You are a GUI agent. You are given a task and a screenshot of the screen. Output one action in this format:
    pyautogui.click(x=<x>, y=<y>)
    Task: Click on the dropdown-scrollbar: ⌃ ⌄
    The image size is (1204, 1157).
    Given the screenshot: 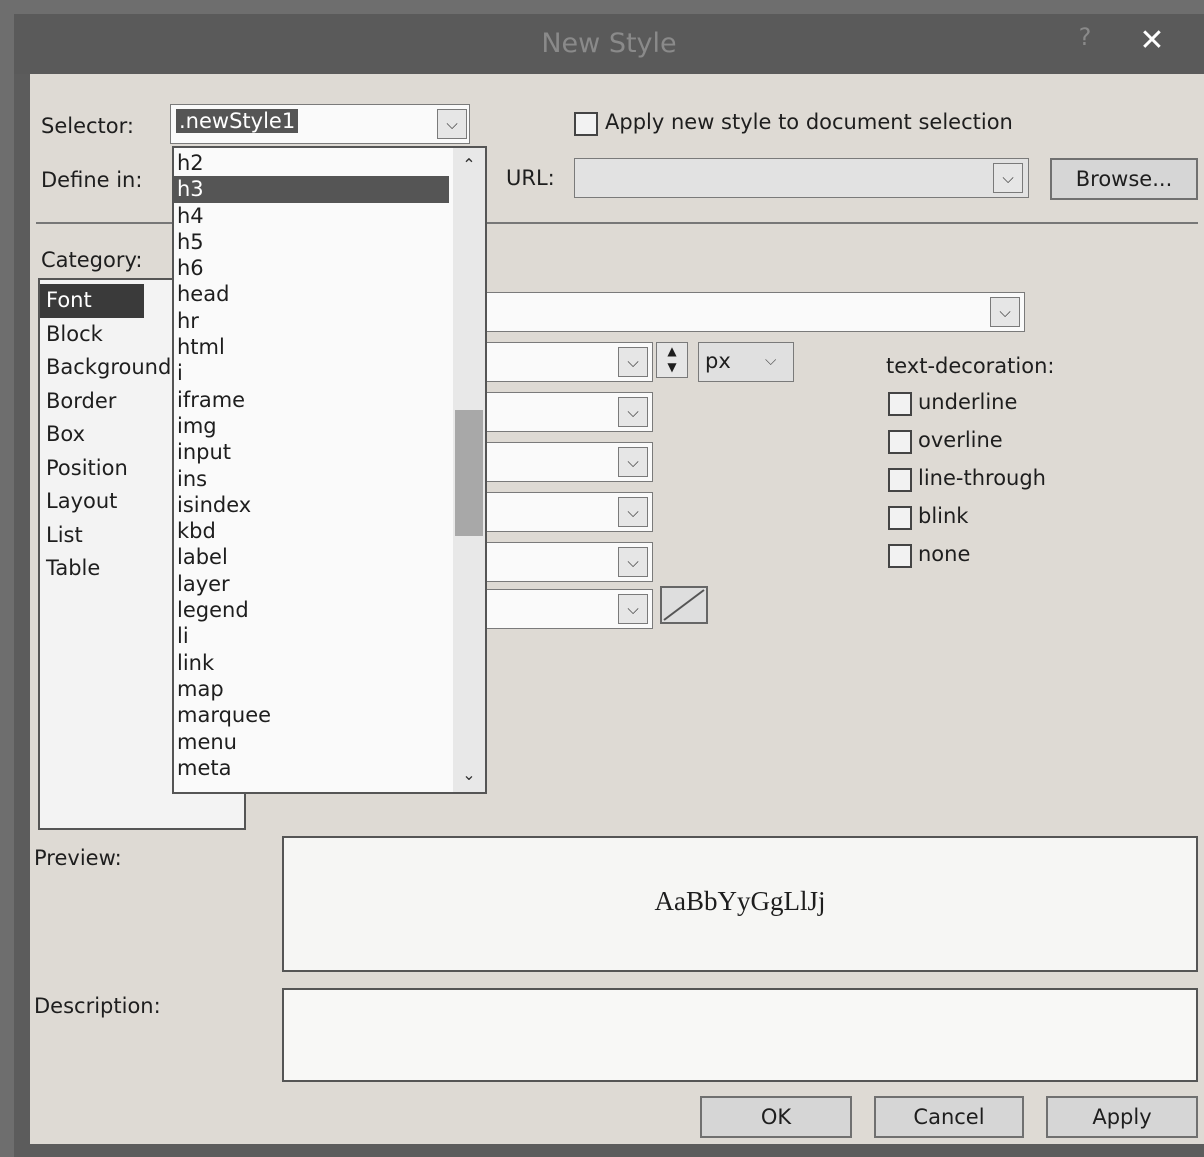 What is the action you would take?
    pyautogui.click(x=469, y=470)
    